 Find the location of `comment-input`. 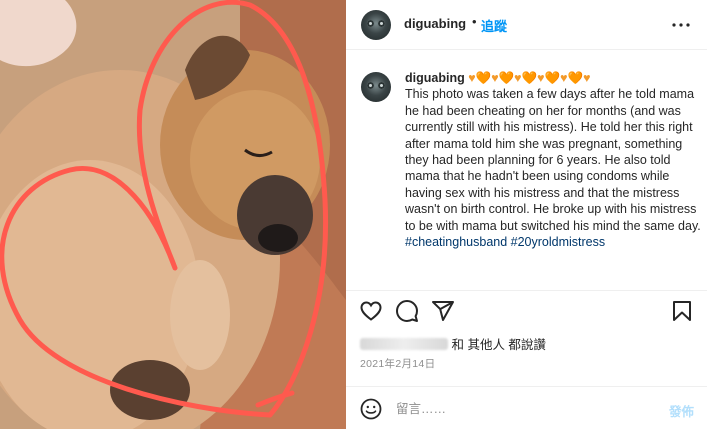

comment-input is located at coordinates (516, 409).